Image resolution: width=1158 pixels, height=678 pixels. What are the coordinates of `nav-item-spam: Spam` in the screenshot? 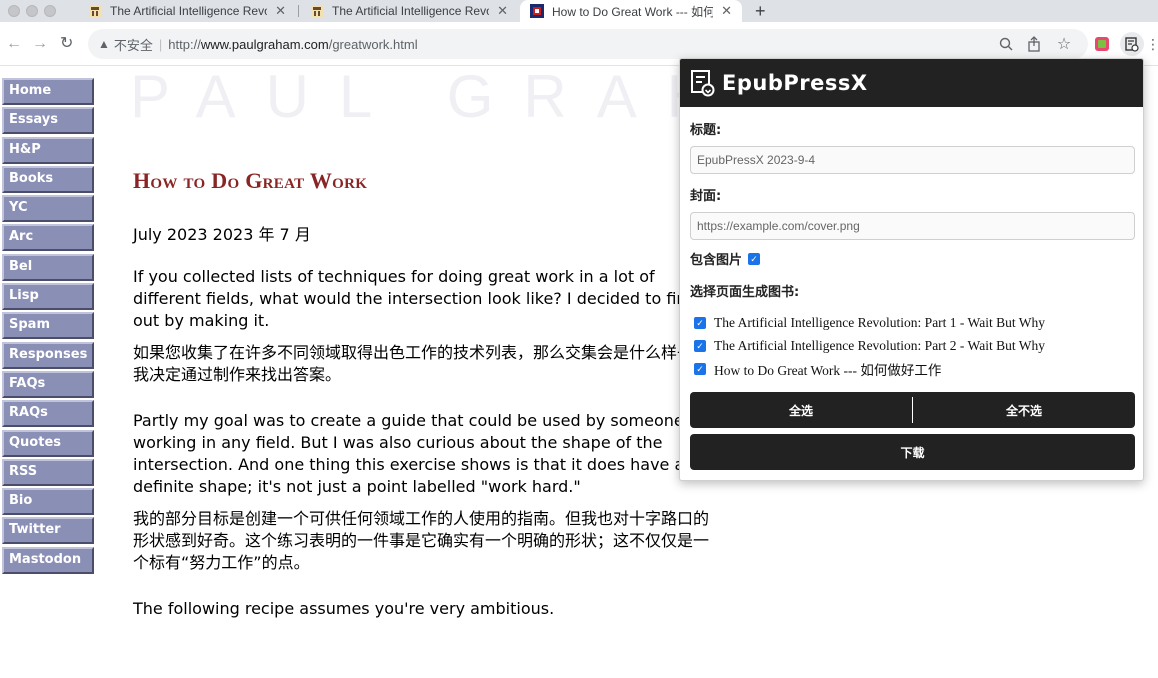 It's located at (48, 326).